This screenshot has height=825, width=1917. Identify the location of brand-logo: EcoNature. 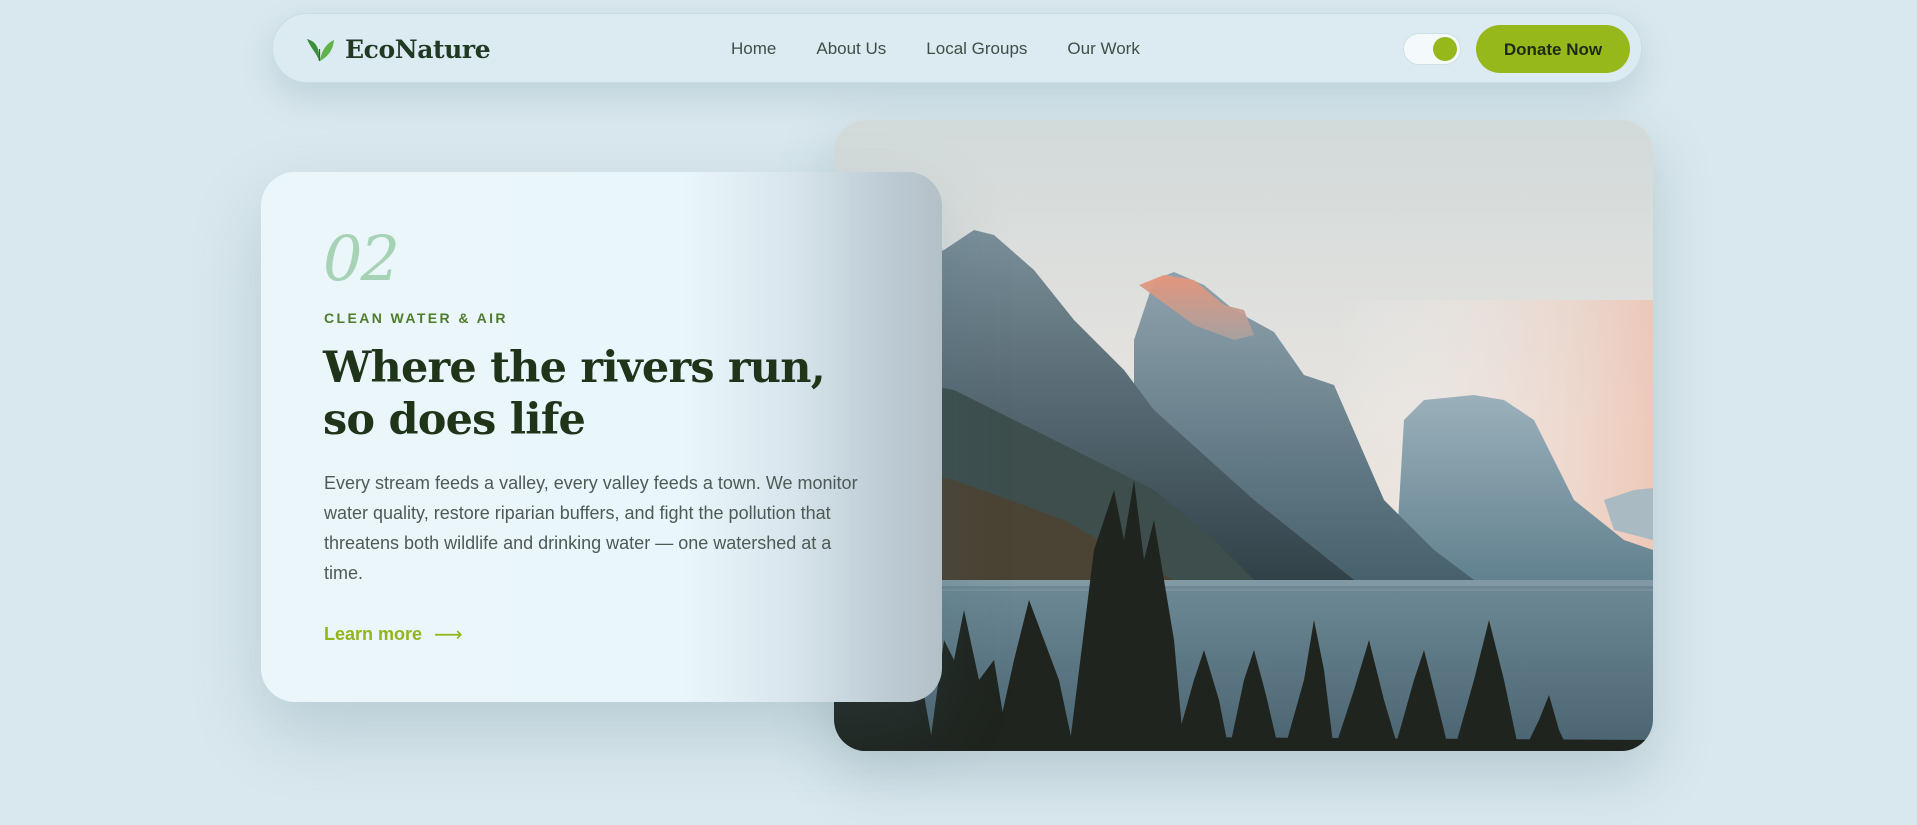
(398, 49).